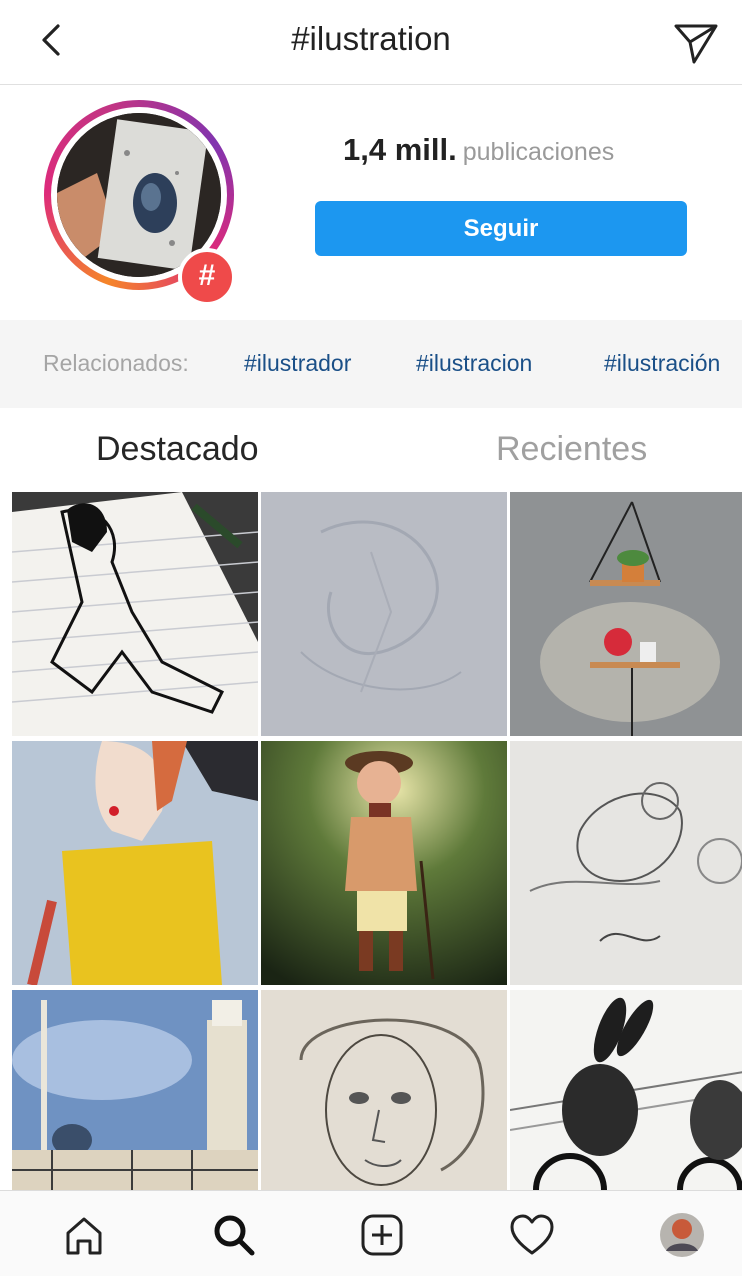  Describe the element at coordinates (116, 363) in the screenshot. I see `related-label: Relacionados:` at that location.